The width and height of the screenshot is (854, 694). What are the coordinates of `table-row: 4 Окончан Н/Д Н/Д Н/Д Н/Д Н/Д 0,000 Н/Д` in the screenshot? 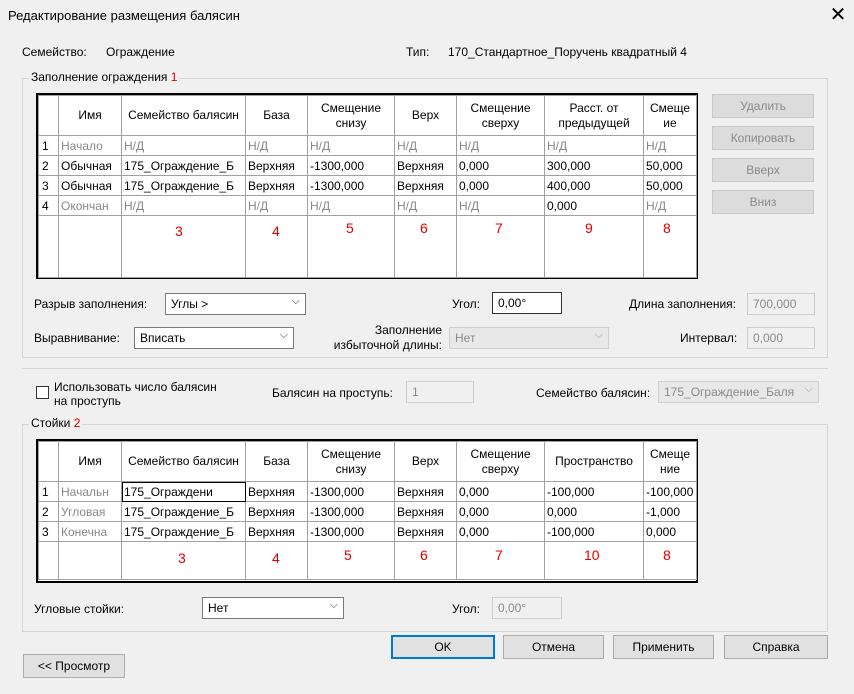 It's located at (367, 205).